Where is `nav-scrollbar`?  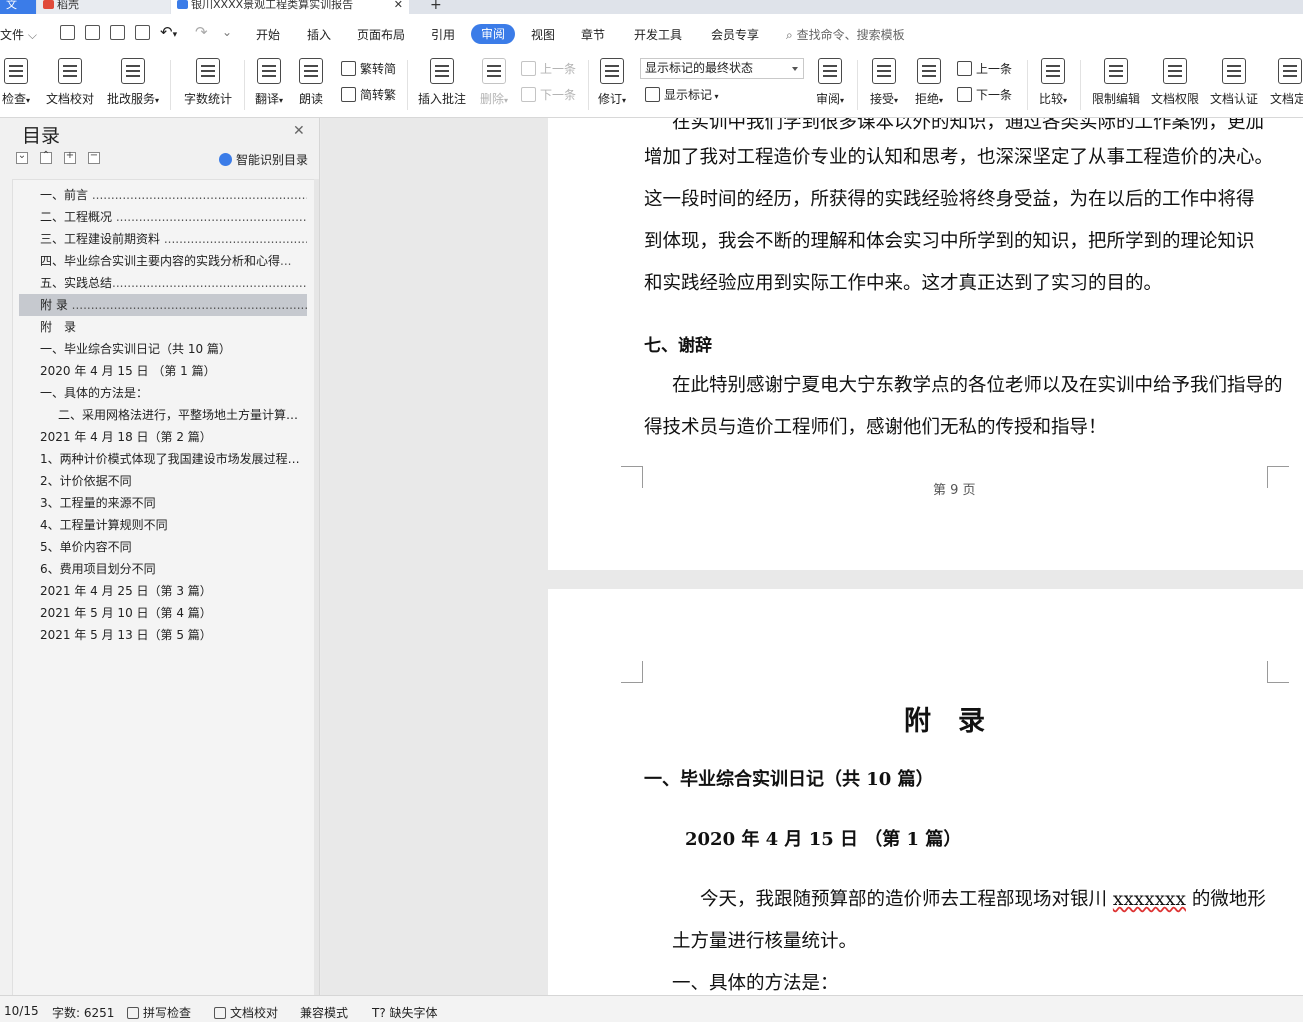
nav-scrollbar is located at coordinates (316, 587).